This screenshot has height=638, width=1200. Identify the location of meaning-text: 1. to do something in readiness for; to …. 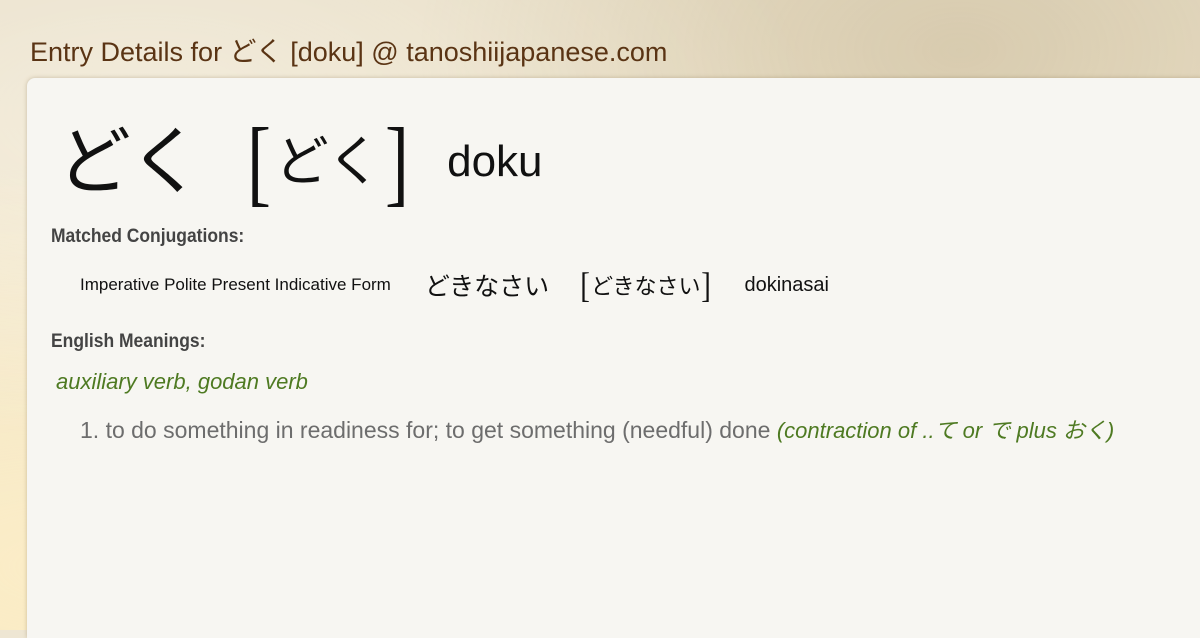
(428, 430).